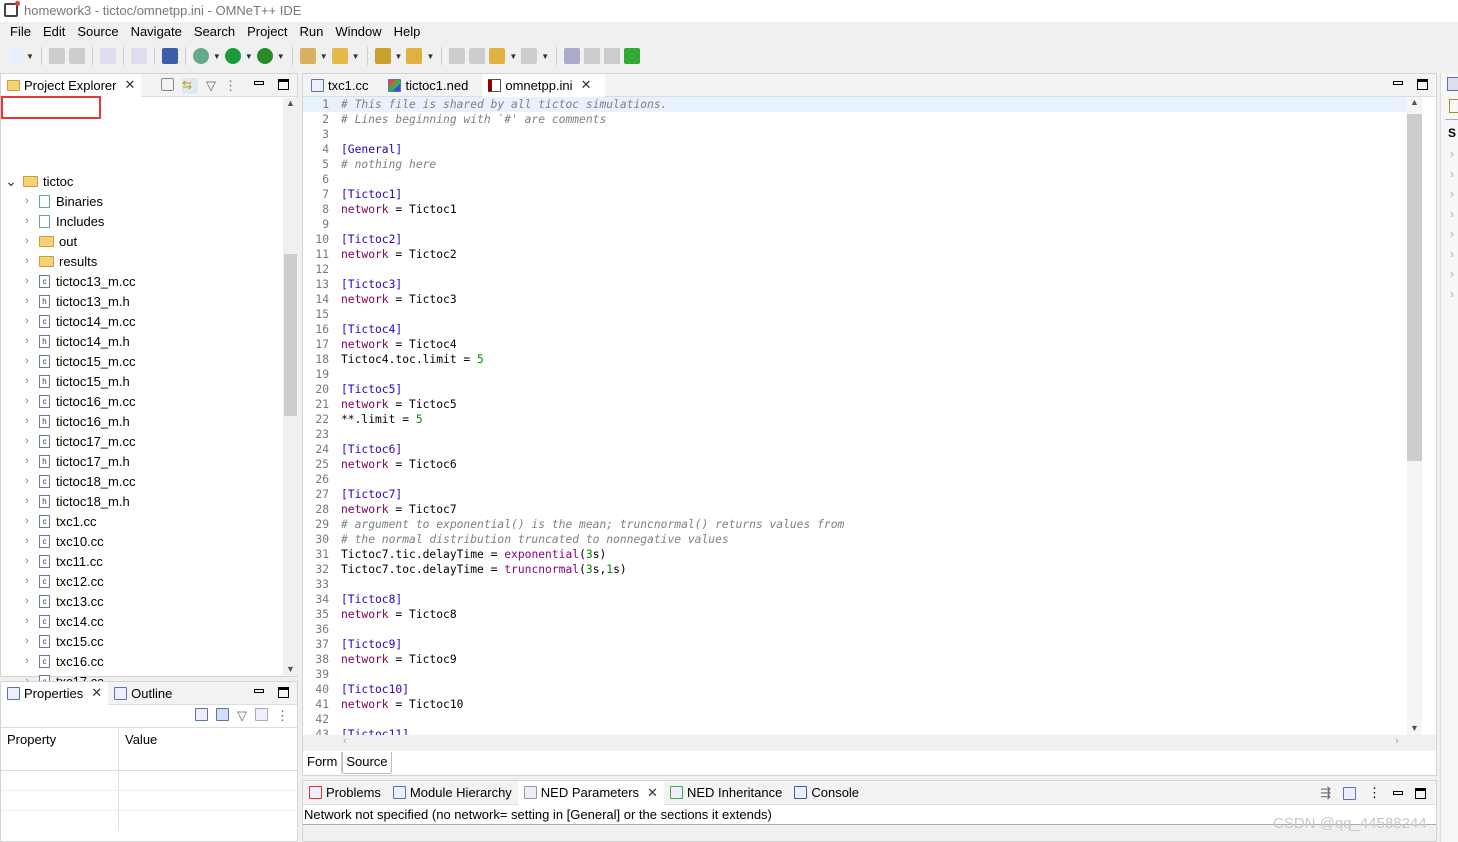  I want to click on tab-source: Source, so click(367, 763).